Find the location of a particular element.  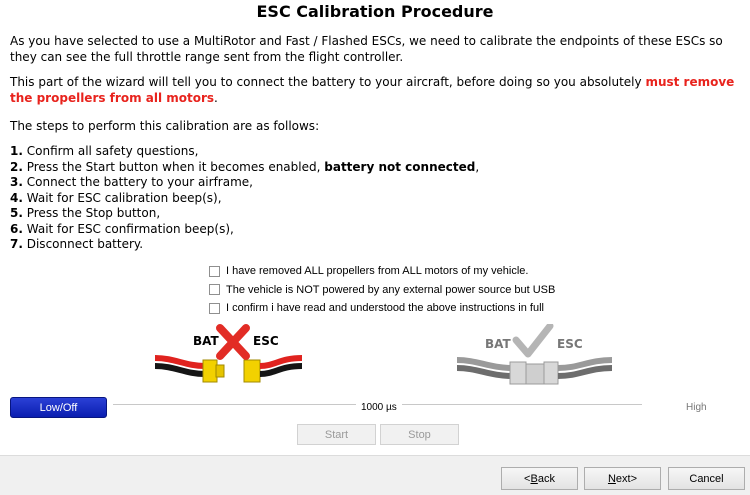

step-item: 4. Wait for ESC calibration beep(s), is located at coordinates (244, 199).